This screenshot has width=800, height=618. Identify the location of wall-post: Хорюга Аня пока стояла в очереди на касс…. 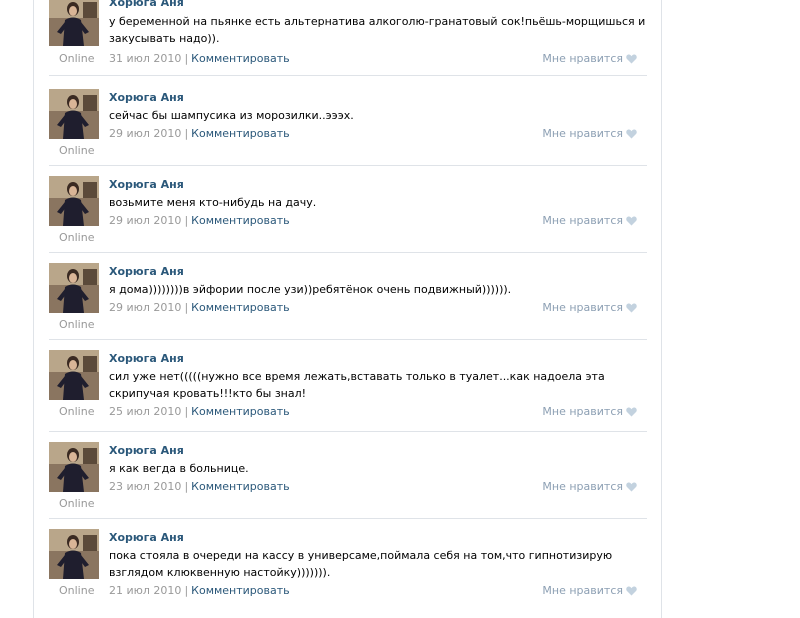
(348, 564).